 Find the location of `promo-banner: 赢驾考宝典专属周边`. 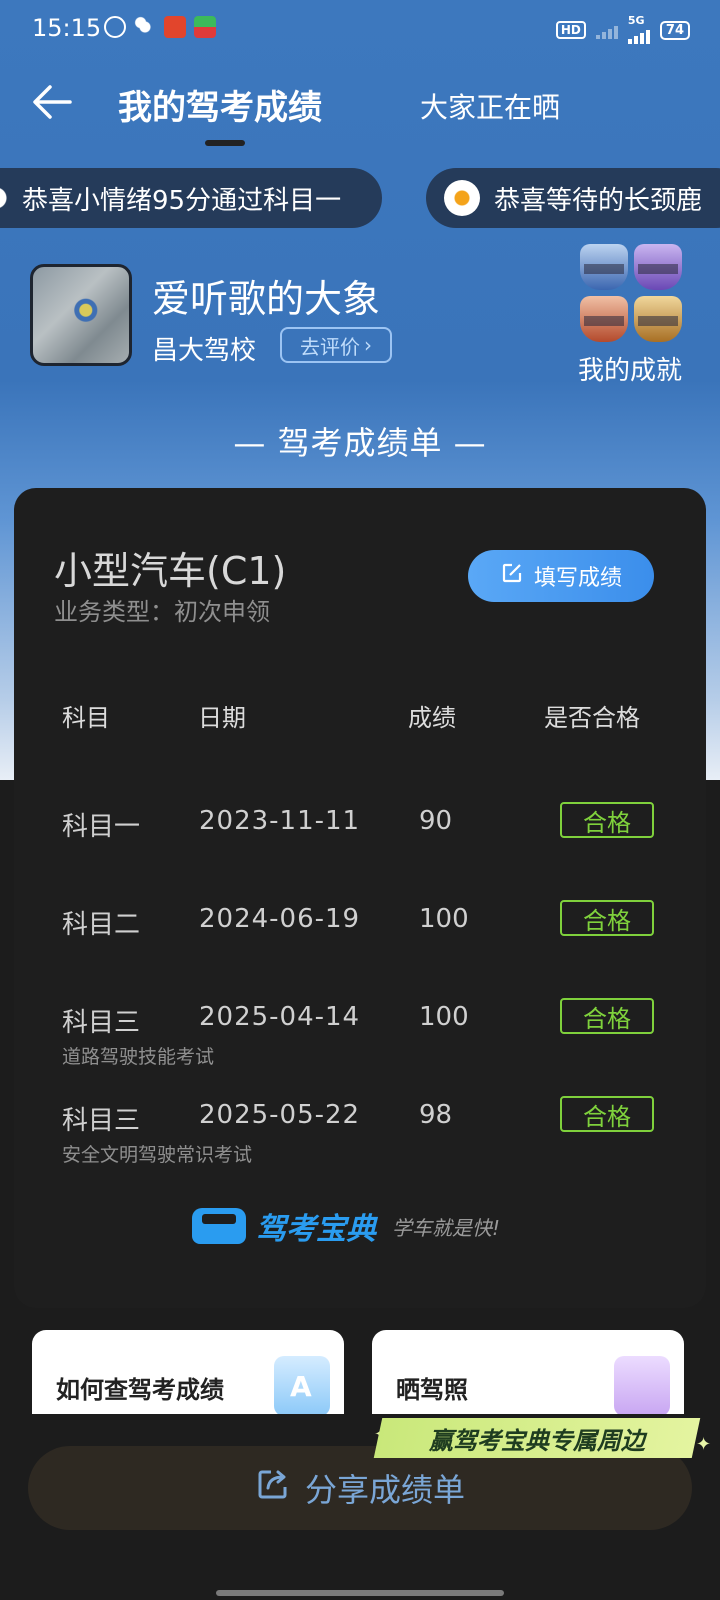

promo-banner: 赢驾考宝典专属周边 is located at coordinates (537, 1438).